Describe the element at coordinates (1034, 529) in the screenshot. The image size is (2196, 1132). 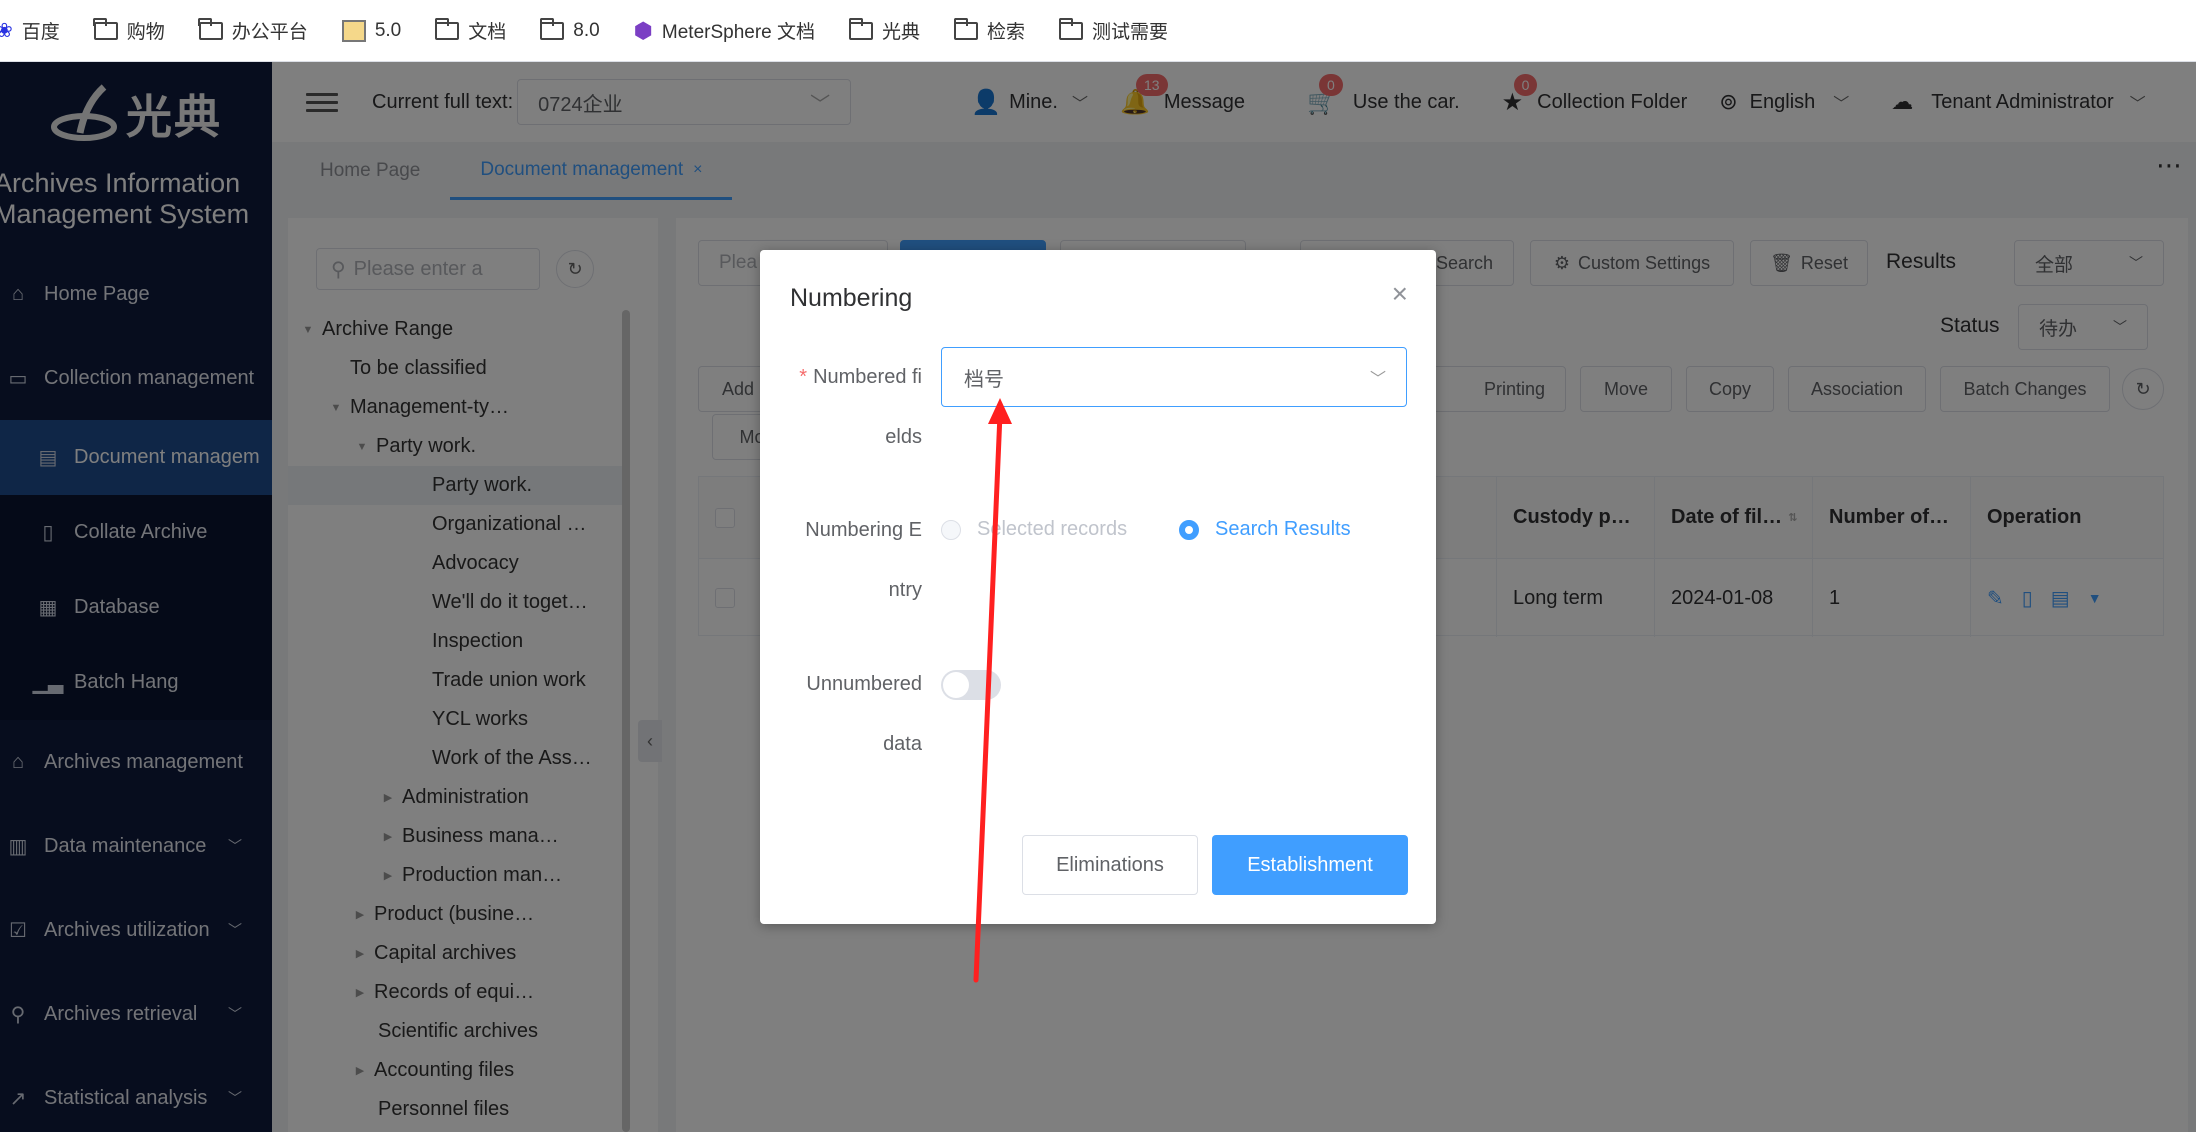
I see `radio-selected-records: Selected records` at that location.